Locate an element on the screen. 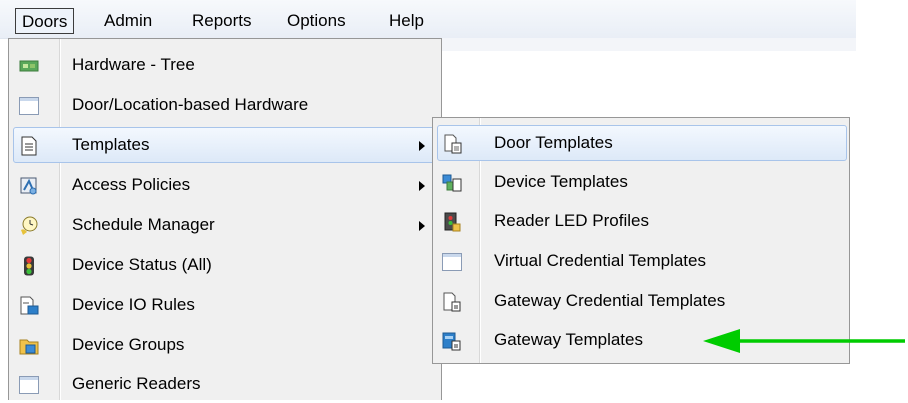  submenu-item-door-templates: Door Templates is located at coordinates (642, 143).